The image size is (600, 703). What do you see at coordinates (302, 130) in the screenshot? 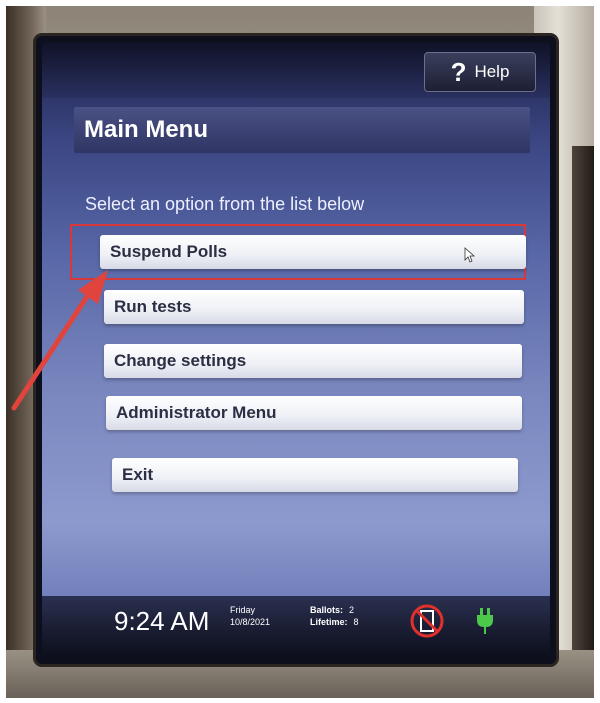
I see `title-bar: Main Menu` at bounding box center [302, 130].